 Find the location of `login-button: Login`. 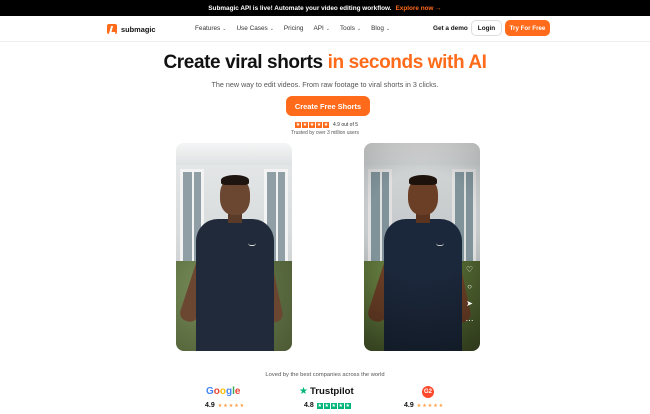

login-button: Login is located at coordinates (486, 28).